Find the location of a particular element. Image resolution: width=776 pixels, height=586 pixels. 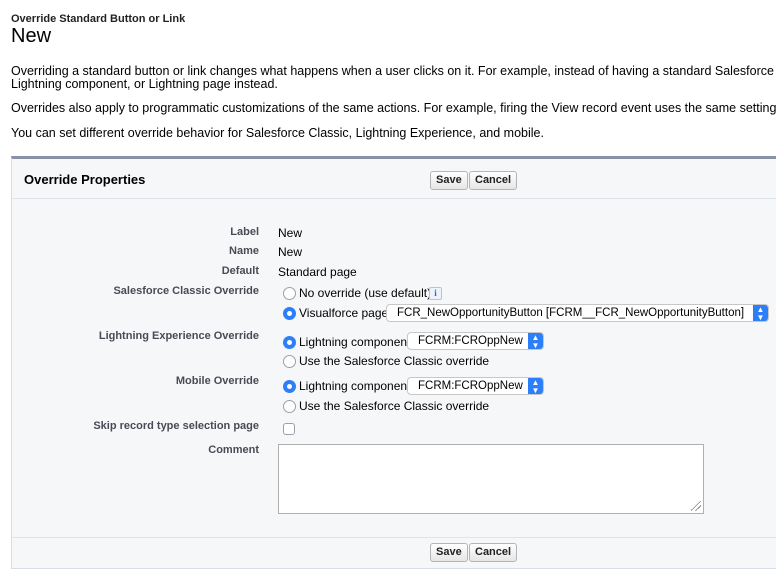

lex-component-select: FCRM:FCROppNew ▲ ▼ is located at coordinates (475, 341).